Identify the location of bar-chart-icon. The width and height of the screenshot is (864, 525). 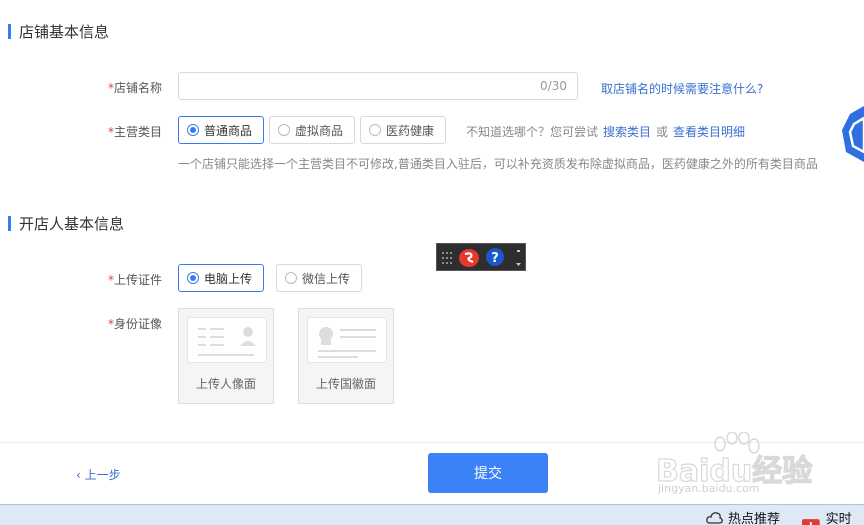
(811, 522).